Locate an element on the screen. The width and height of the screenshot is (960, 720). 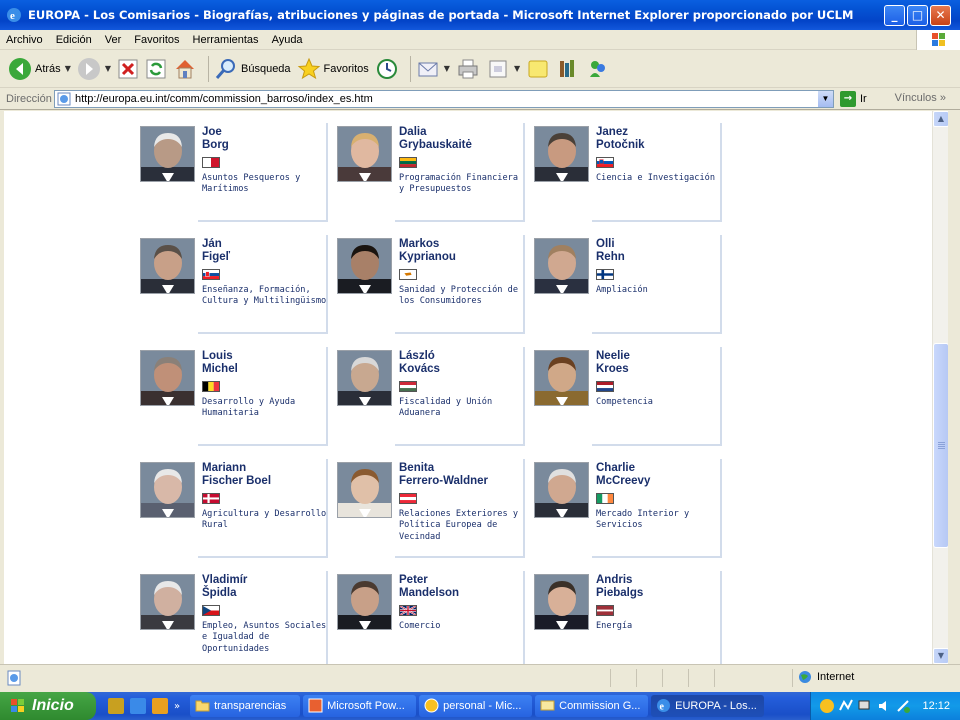
commissioner-name: Vladimír Špidla is located at coordinates (224, 586).